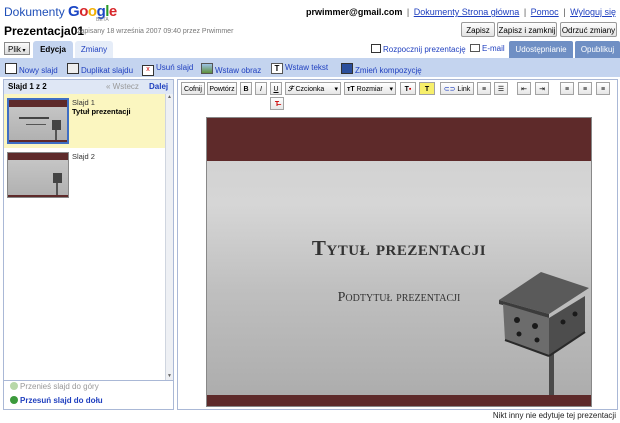  I want to click on image-icon, so click(207, 68).